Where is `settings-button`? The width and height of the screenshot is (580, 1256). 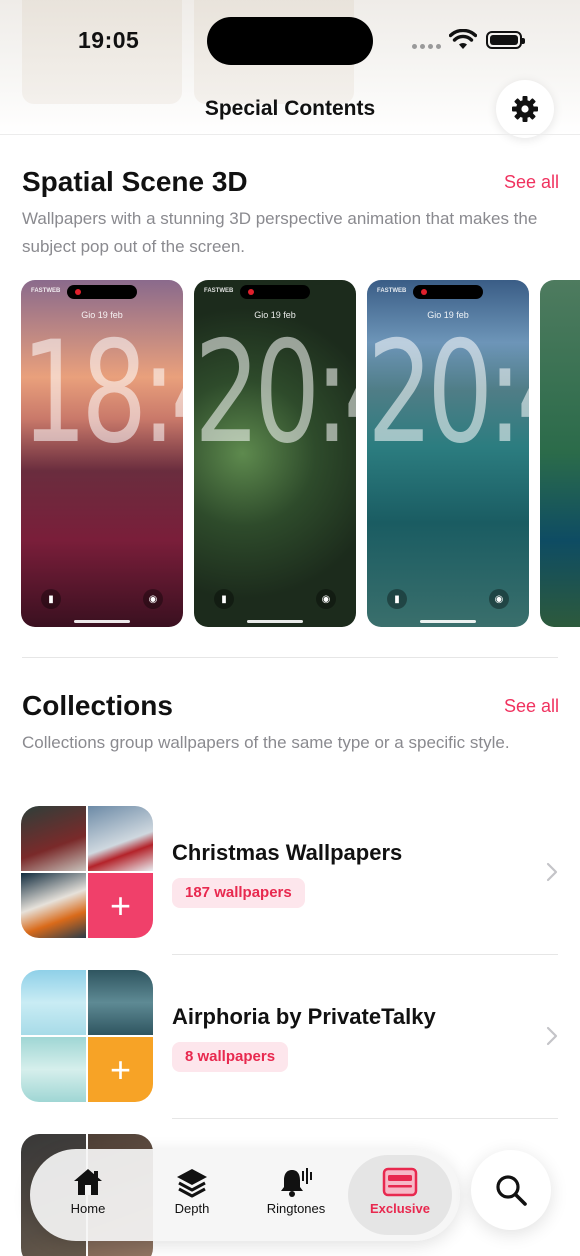 settings-button is located at coordinates (525, 109).